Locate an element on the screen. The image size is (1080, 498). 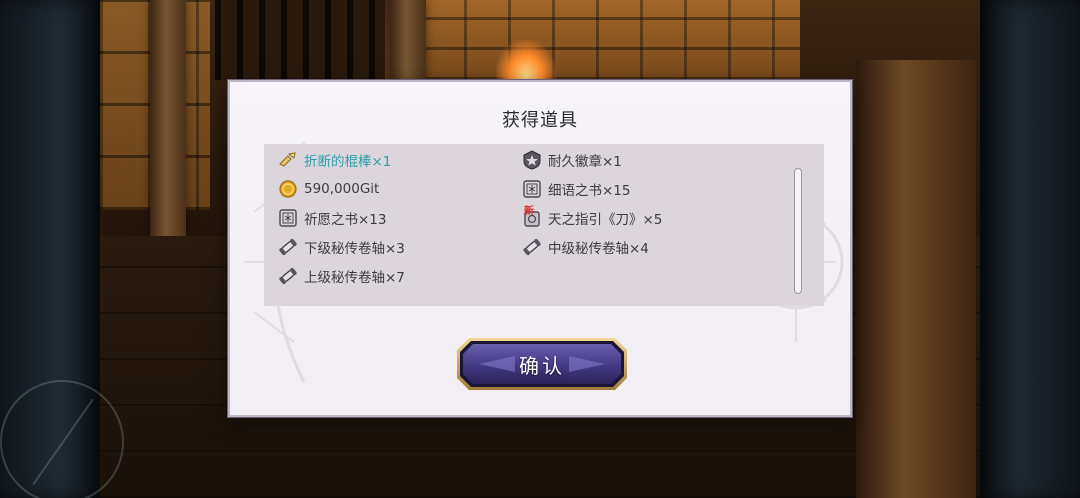
list-scrollbar is located at coordinates (798, 231).